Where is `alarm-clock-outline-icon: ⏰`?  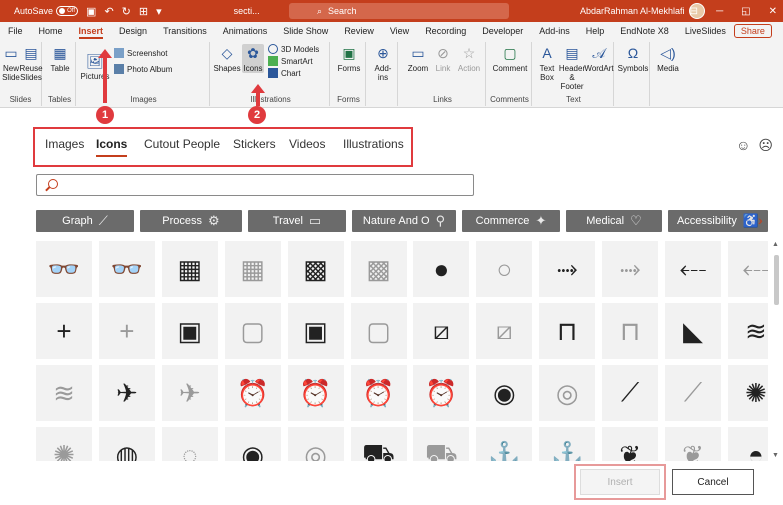 alarm-clock-outline-icon: ⏰ is located at coordinates (315, 393).